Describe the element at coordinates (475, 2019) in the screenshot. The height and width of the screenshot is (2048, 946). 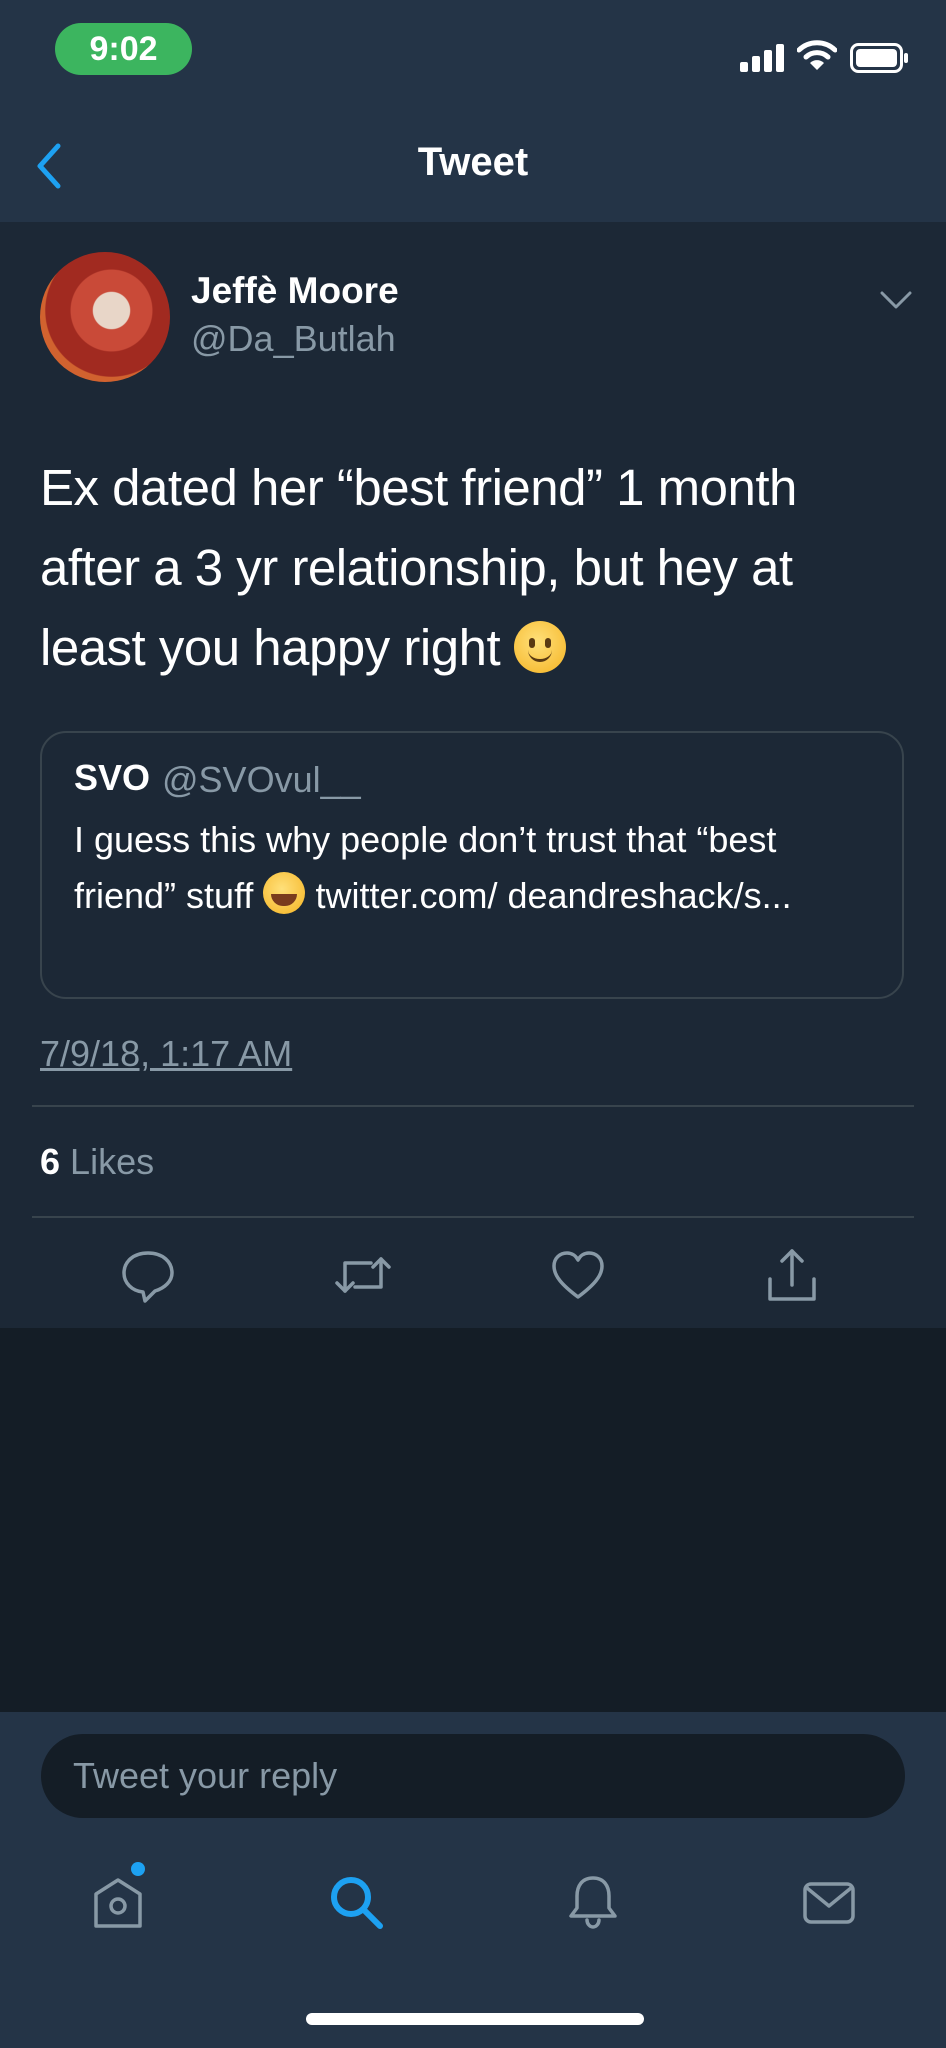
I see `home-indicator` at that location.